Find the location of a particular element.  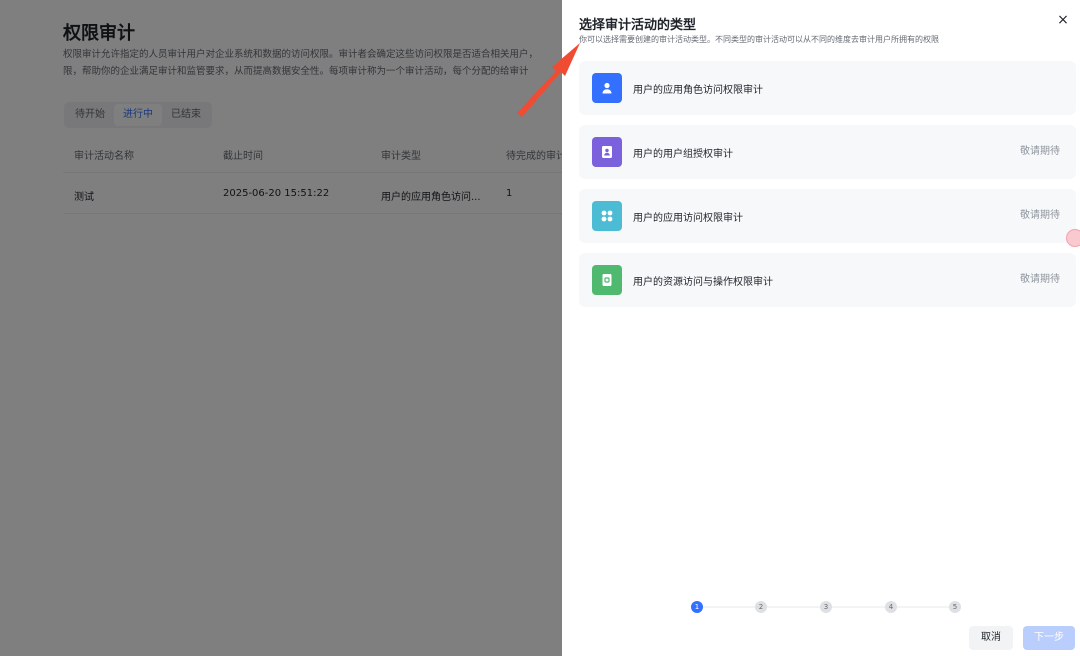

audit-type-label: 用户的资源访问与操作权限审计 is located at coordinates (703, 282).